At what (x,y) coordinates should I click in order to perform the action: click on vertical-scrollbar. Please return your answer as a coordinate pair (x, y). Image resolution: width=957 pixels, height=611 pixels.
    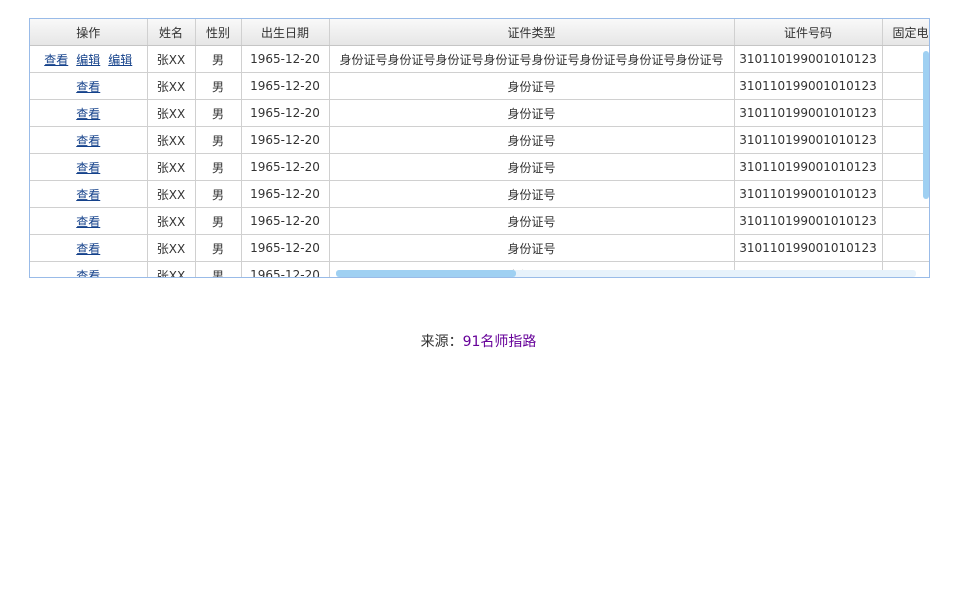
    Looking at the image, I should click on (926, 125).